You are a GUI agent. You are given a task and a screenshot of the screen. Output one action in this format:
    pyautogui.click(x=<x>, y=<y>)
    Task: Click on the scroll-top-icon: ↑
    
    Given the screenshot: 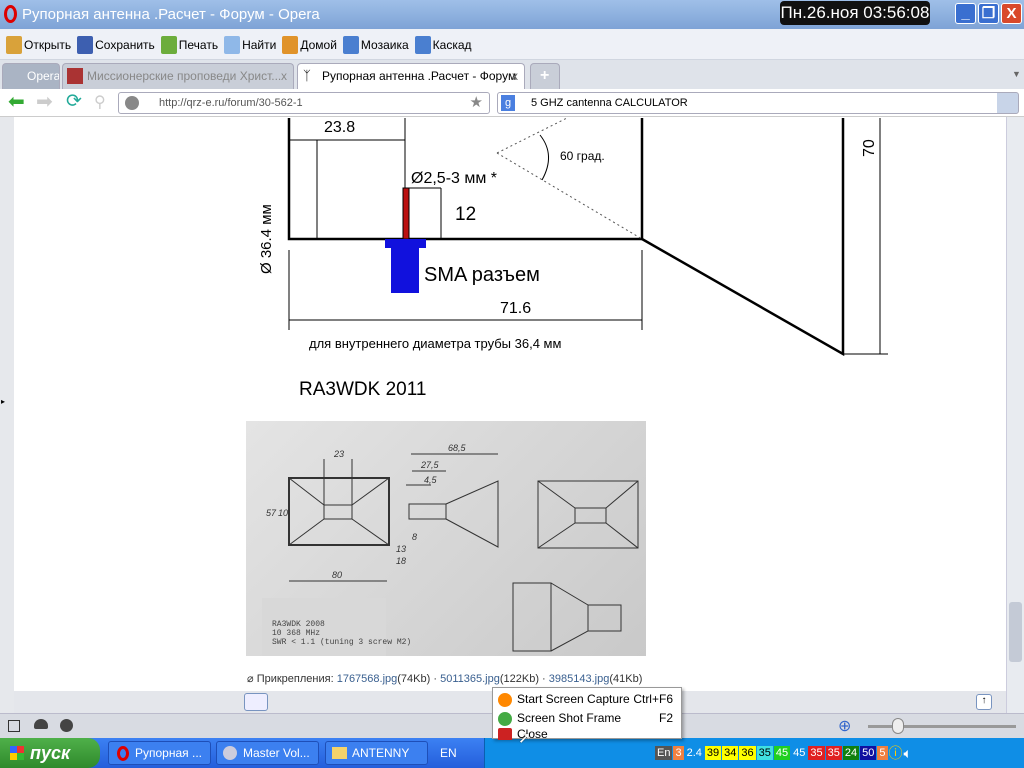 What is the action you would take?
    pyautogui.click(x=984, y=702)
    